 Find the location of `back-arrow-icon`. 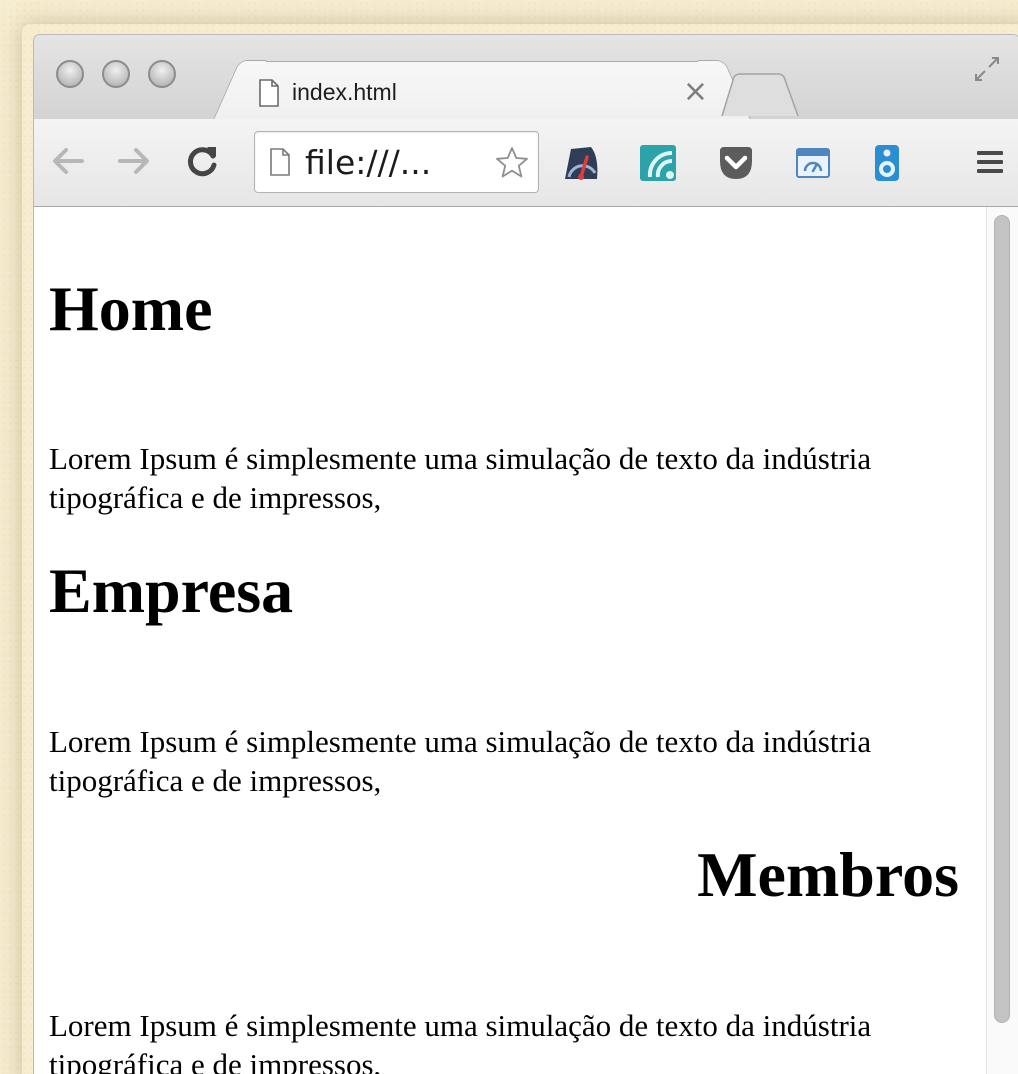

back-arrow-icon is located at coordinates (68, 161).